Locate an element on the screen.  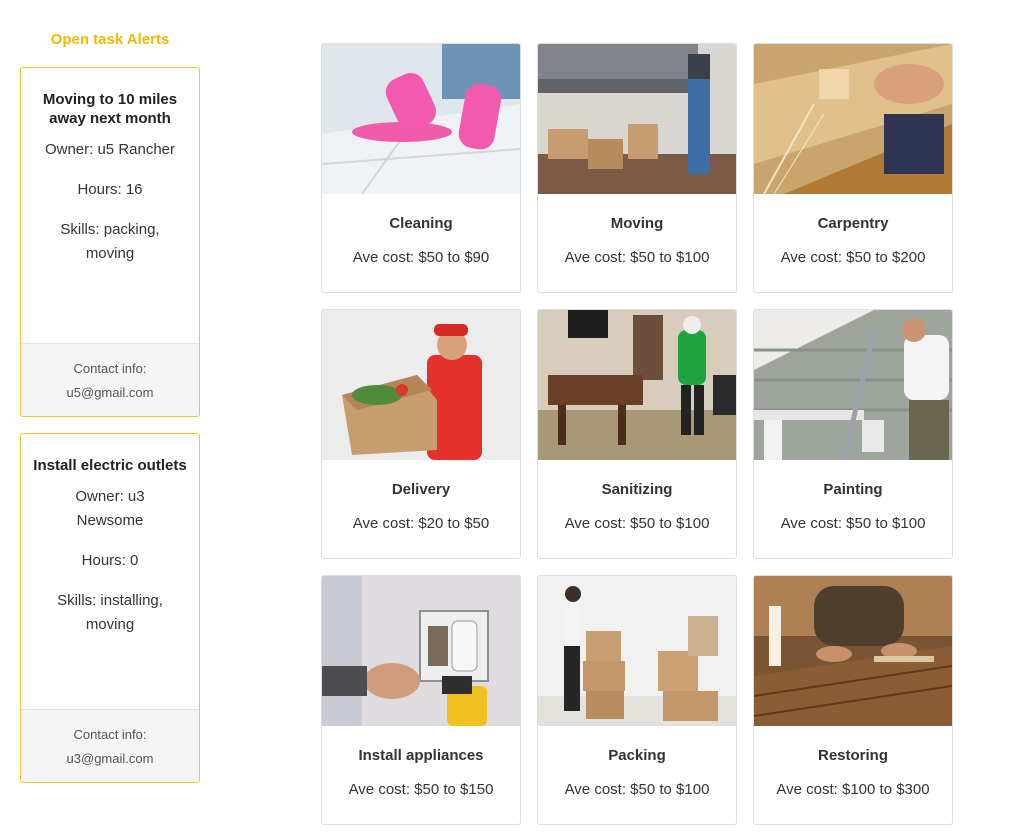
service-cost: Ave cost: $50 to $150 is located at coordinates (421, 789).